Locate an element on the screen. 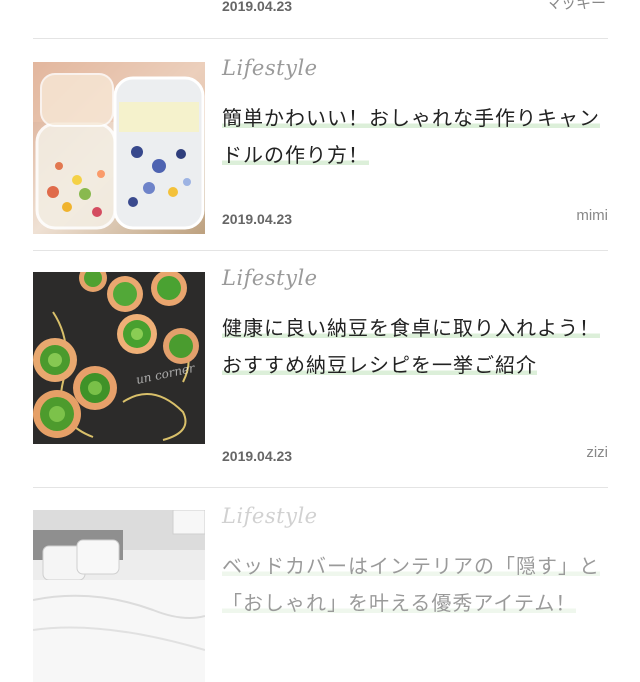 Image resolution: width=640 pixels, height=682 pixels. article-title: 簡単かわいい！おしゃれな手作りキャンドルの作り方！ is located at coordinates (415, 137).